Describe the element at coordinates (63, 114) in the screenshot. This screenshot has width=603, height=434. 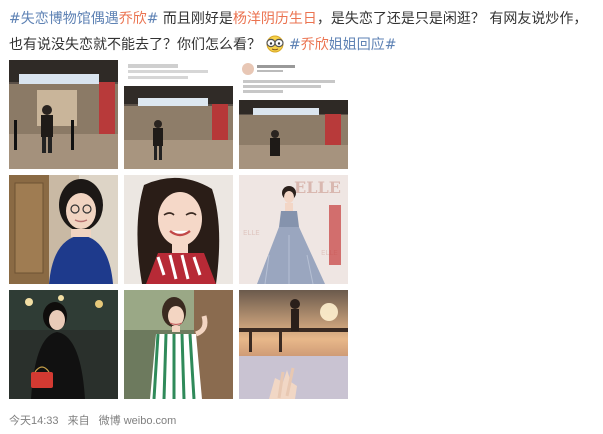
I see `museum-entrance-photo` at that location.